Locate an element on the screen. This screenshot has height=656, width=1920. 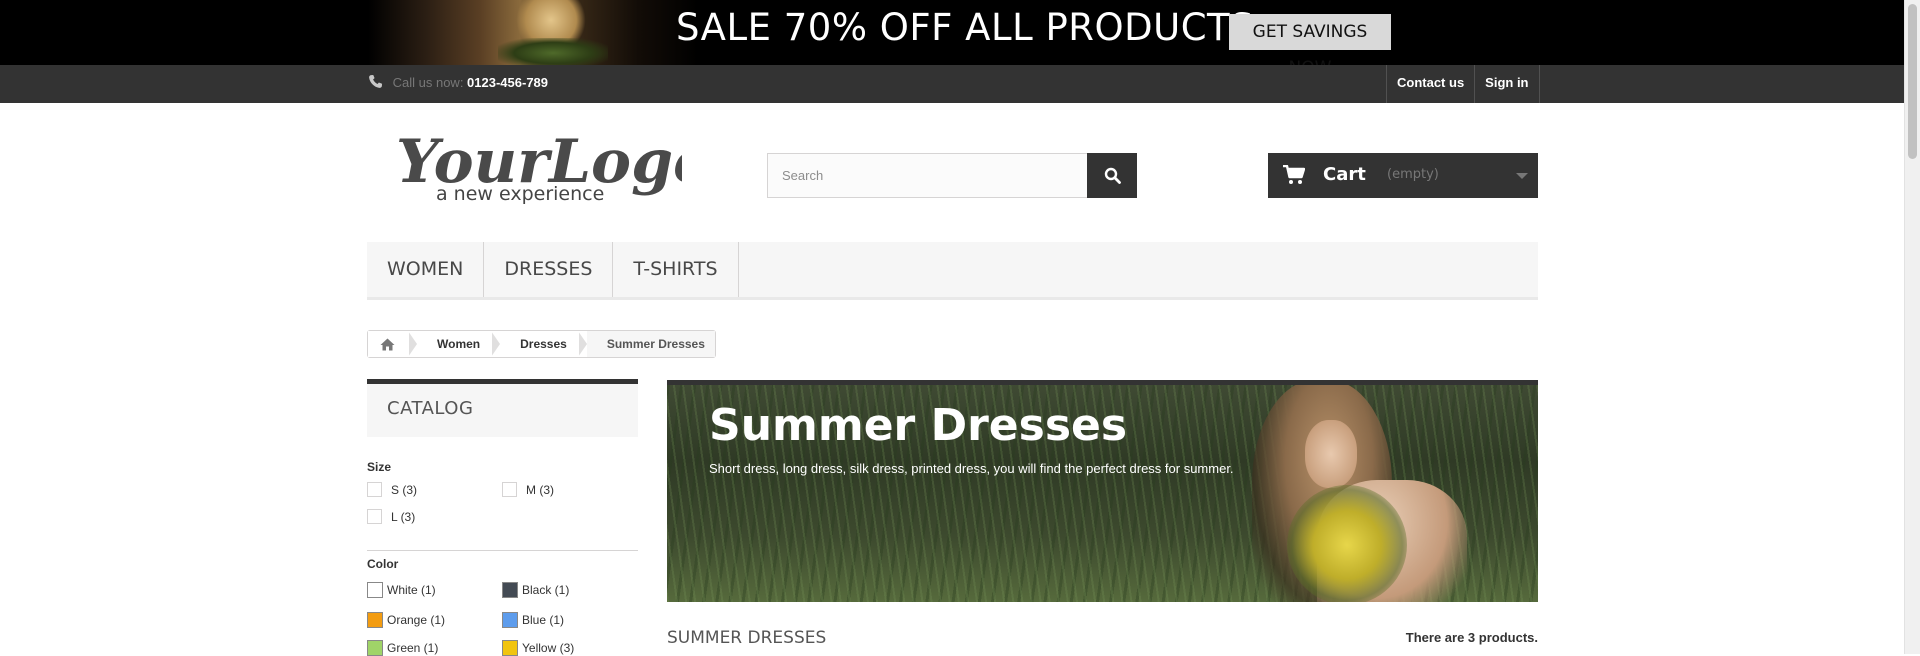
color-label: White (1) is located at coordinates (411, 590).